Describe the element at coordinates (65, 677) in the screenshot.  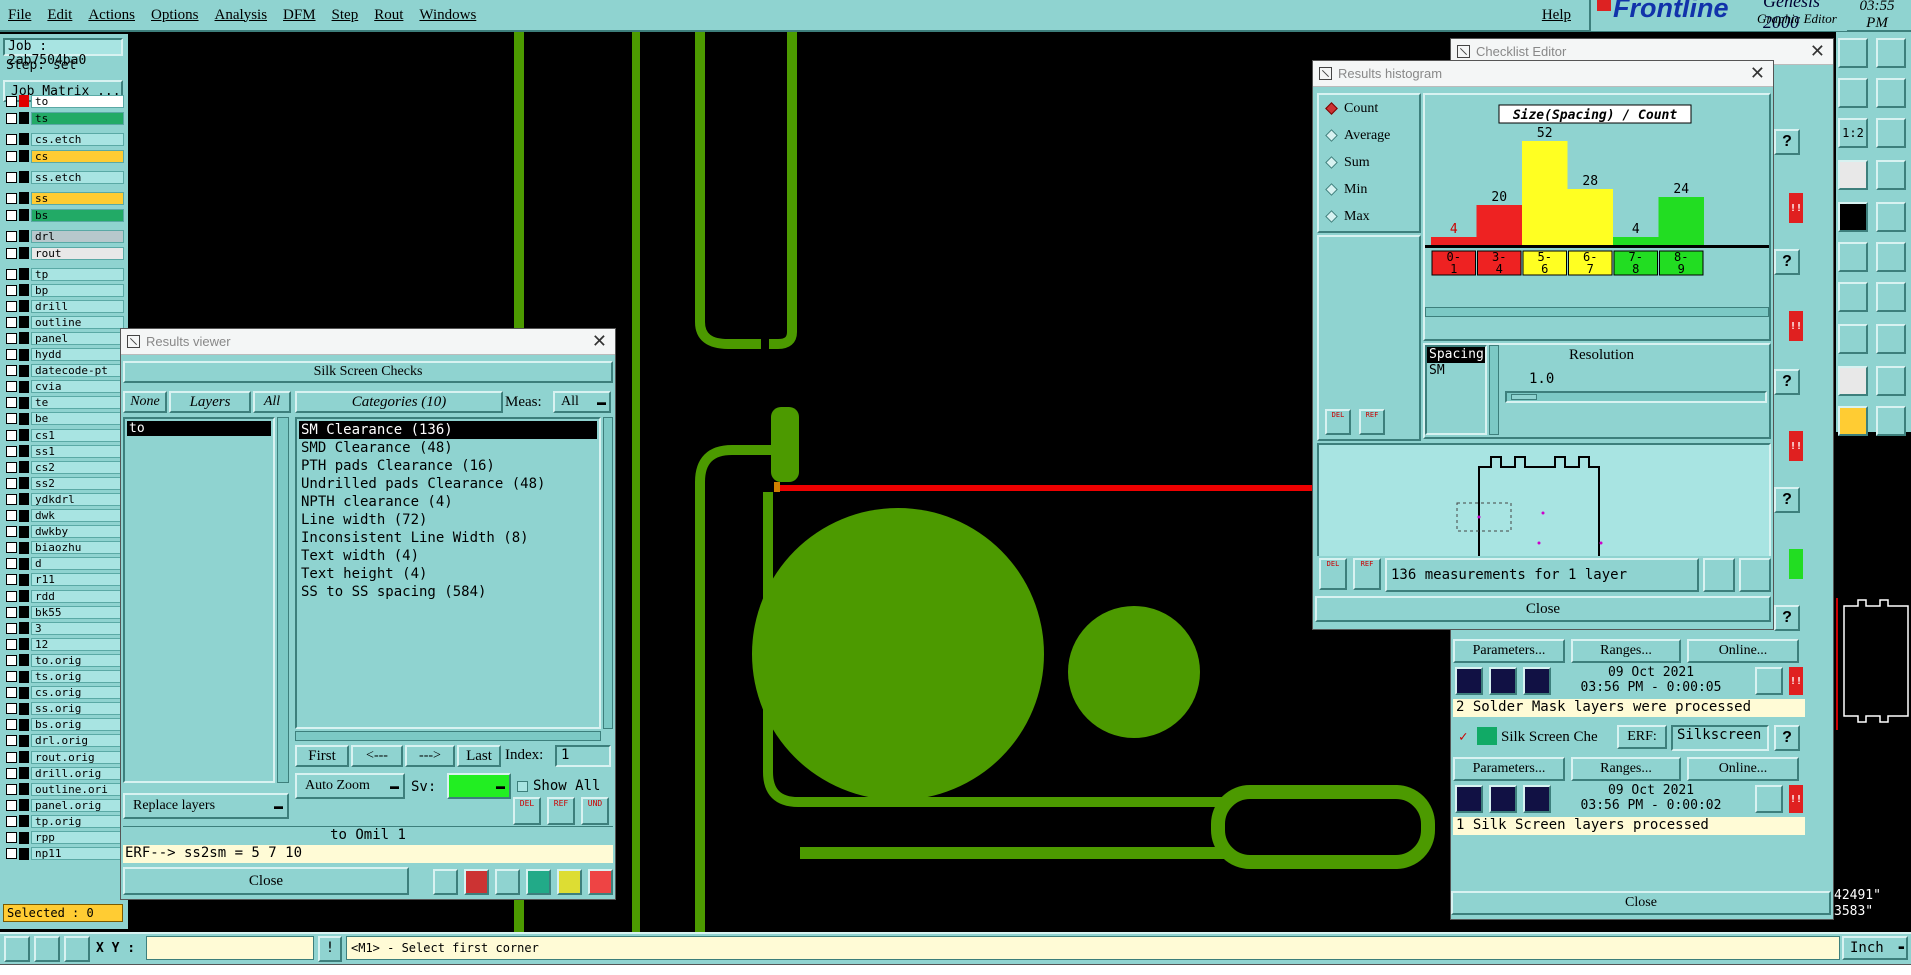
I see `layer-row: ts.orig` at that location.